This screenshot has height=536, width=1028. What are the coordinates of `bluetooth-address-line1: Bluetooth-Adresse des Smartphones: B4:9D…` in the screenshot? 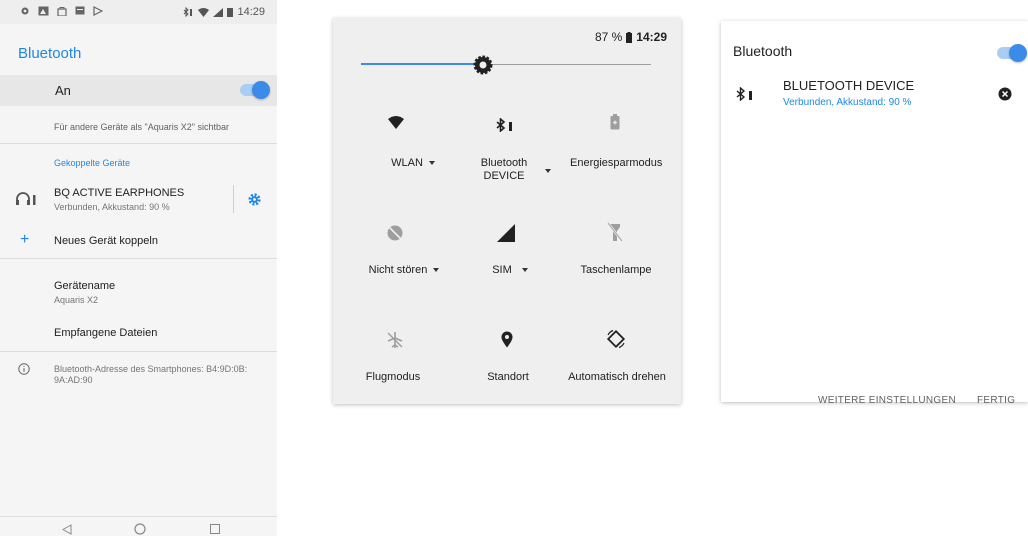 It's located at (151, 369).